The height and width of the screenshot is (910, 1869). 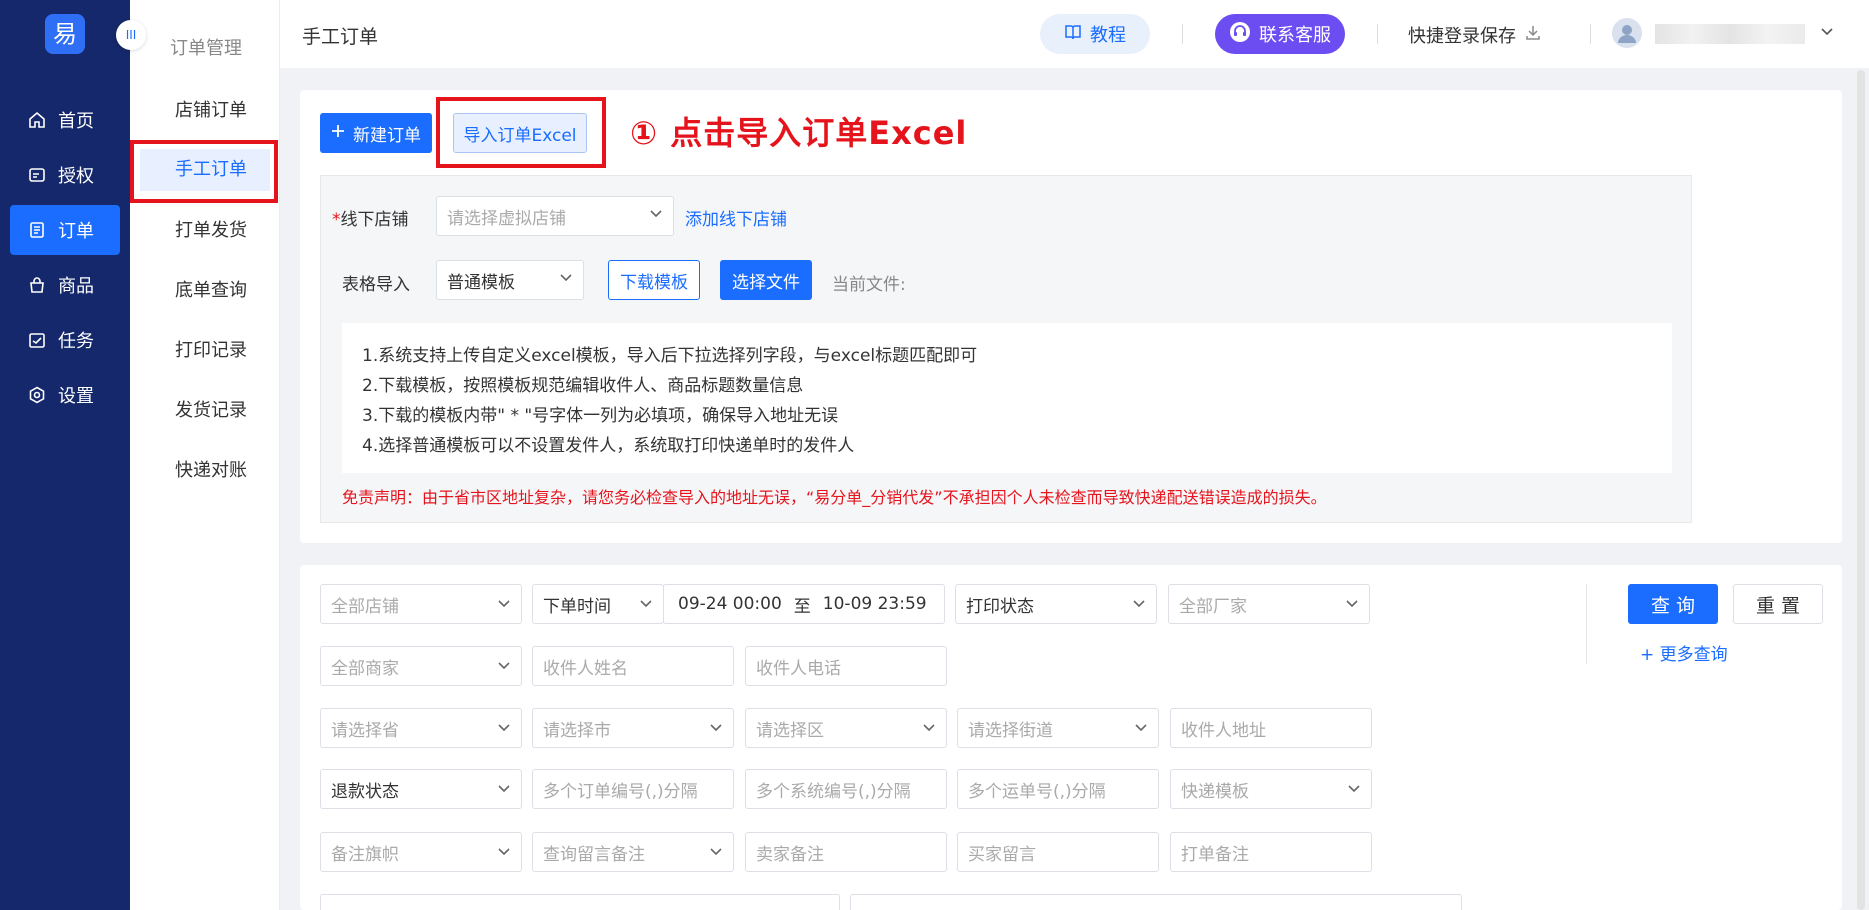 What do you see at coordinates (654, 280) in the screenshot?
I see `download-template-button: 下载模板` at bounding box center [654, 280].